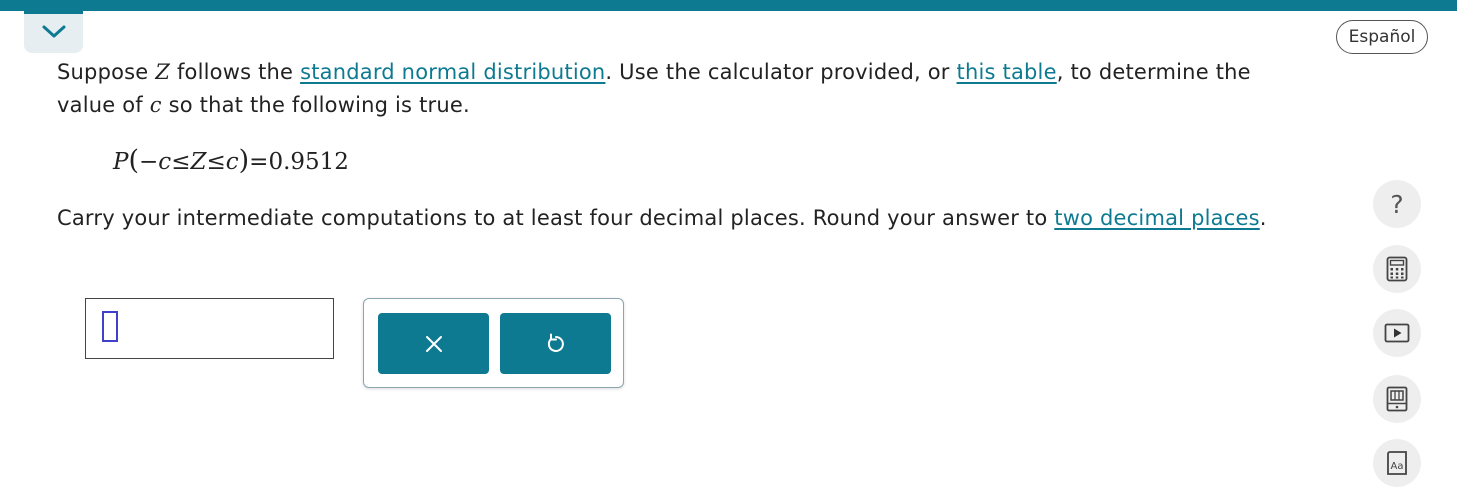  What do you see at coordinates (259, 162) in the screenshot?
I see `equation-equals: =` at bounding box center [259, 162].